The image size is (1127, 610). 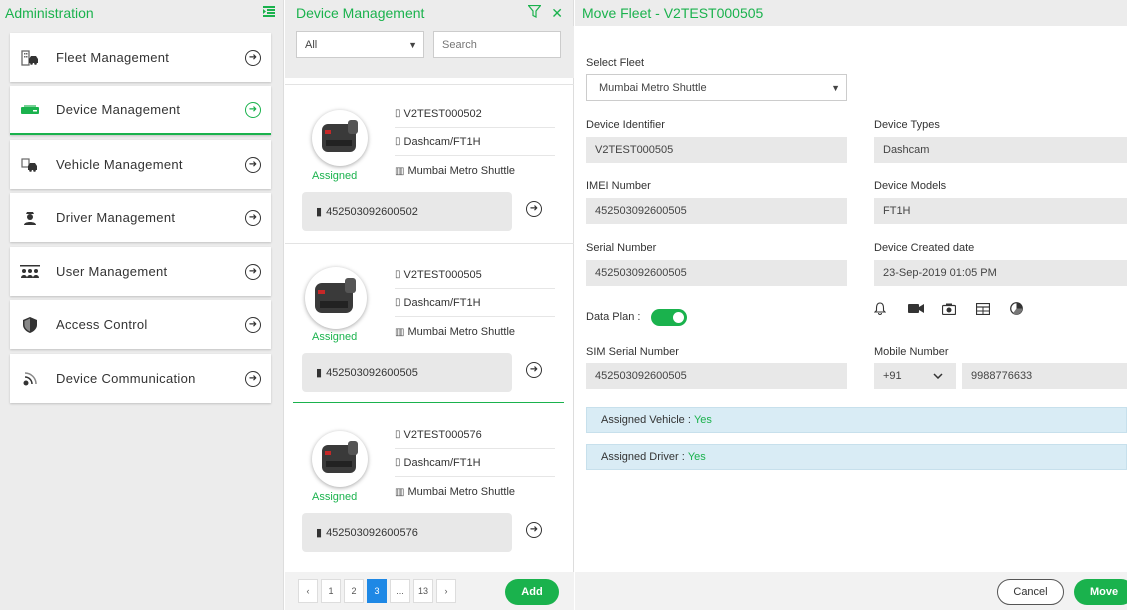 What do you see at coordinates (30, 110) in the screenshot?
I see `device-icon` at bounding box center [30, 110].